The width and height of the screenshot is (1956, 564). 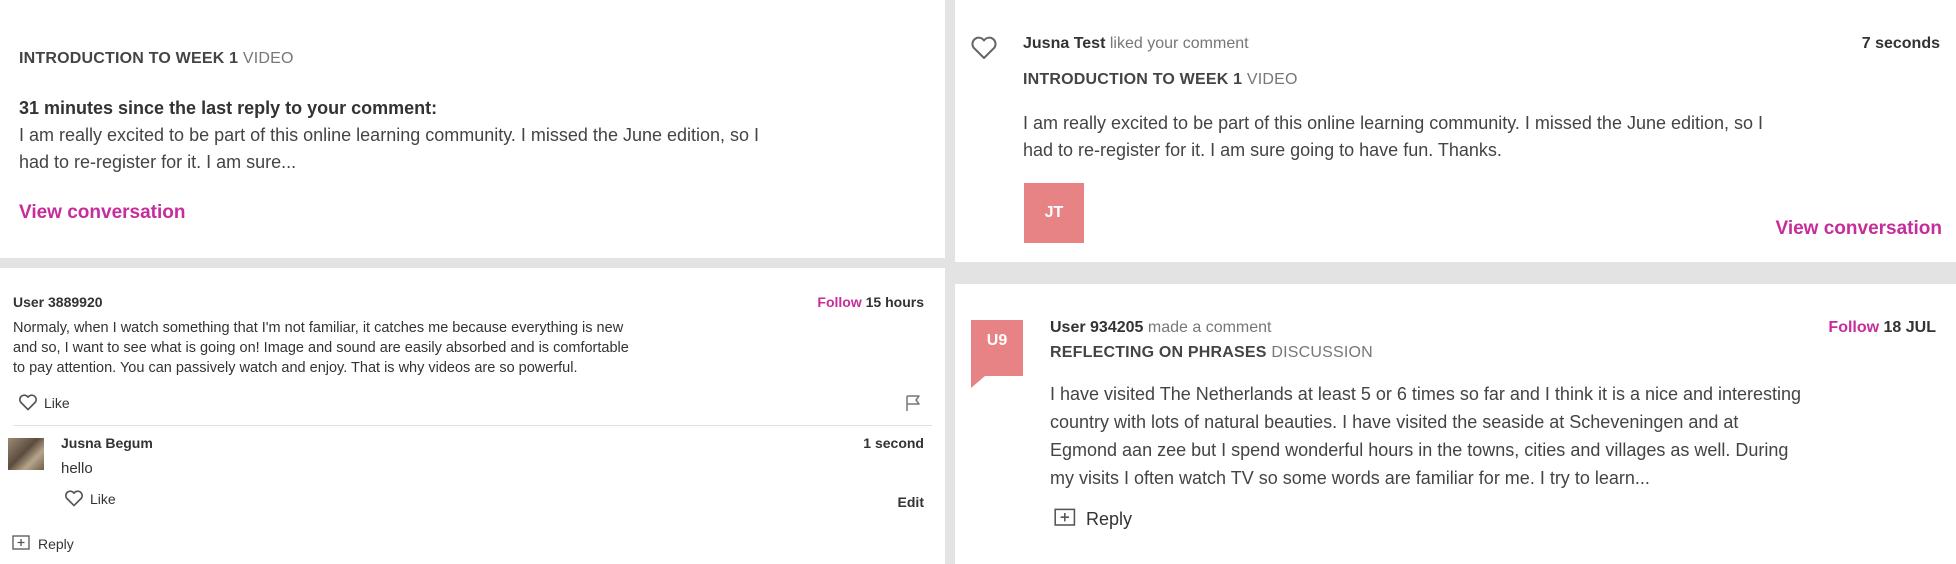 What do you see at coordinates (1209, 327) in the screenshot?
I see `action-text: made a comment` at bounding box center [1209, 327].